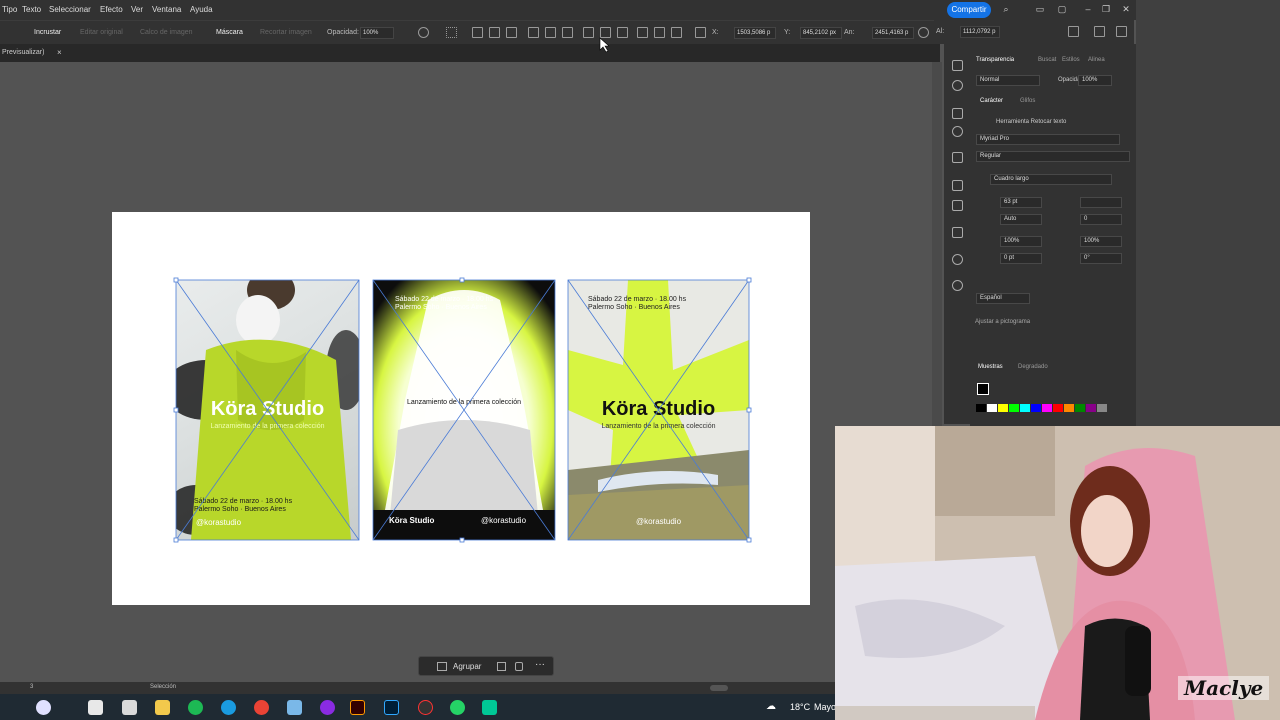  I want to click on whatsapp-icon, so click(457, 707).